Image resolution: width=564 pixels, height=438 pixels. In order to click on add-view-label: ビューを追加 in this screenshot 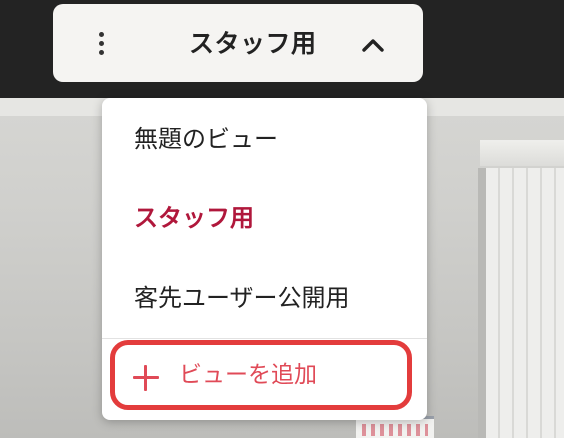, I will do `click(248, 375)`.